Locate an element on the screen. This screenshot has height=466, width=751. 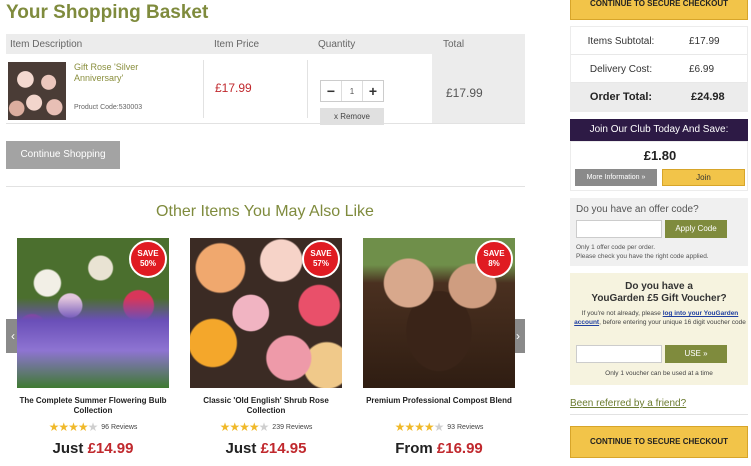
offer-code-title: Do you have an offer code? is located at coordinates (637, 209).